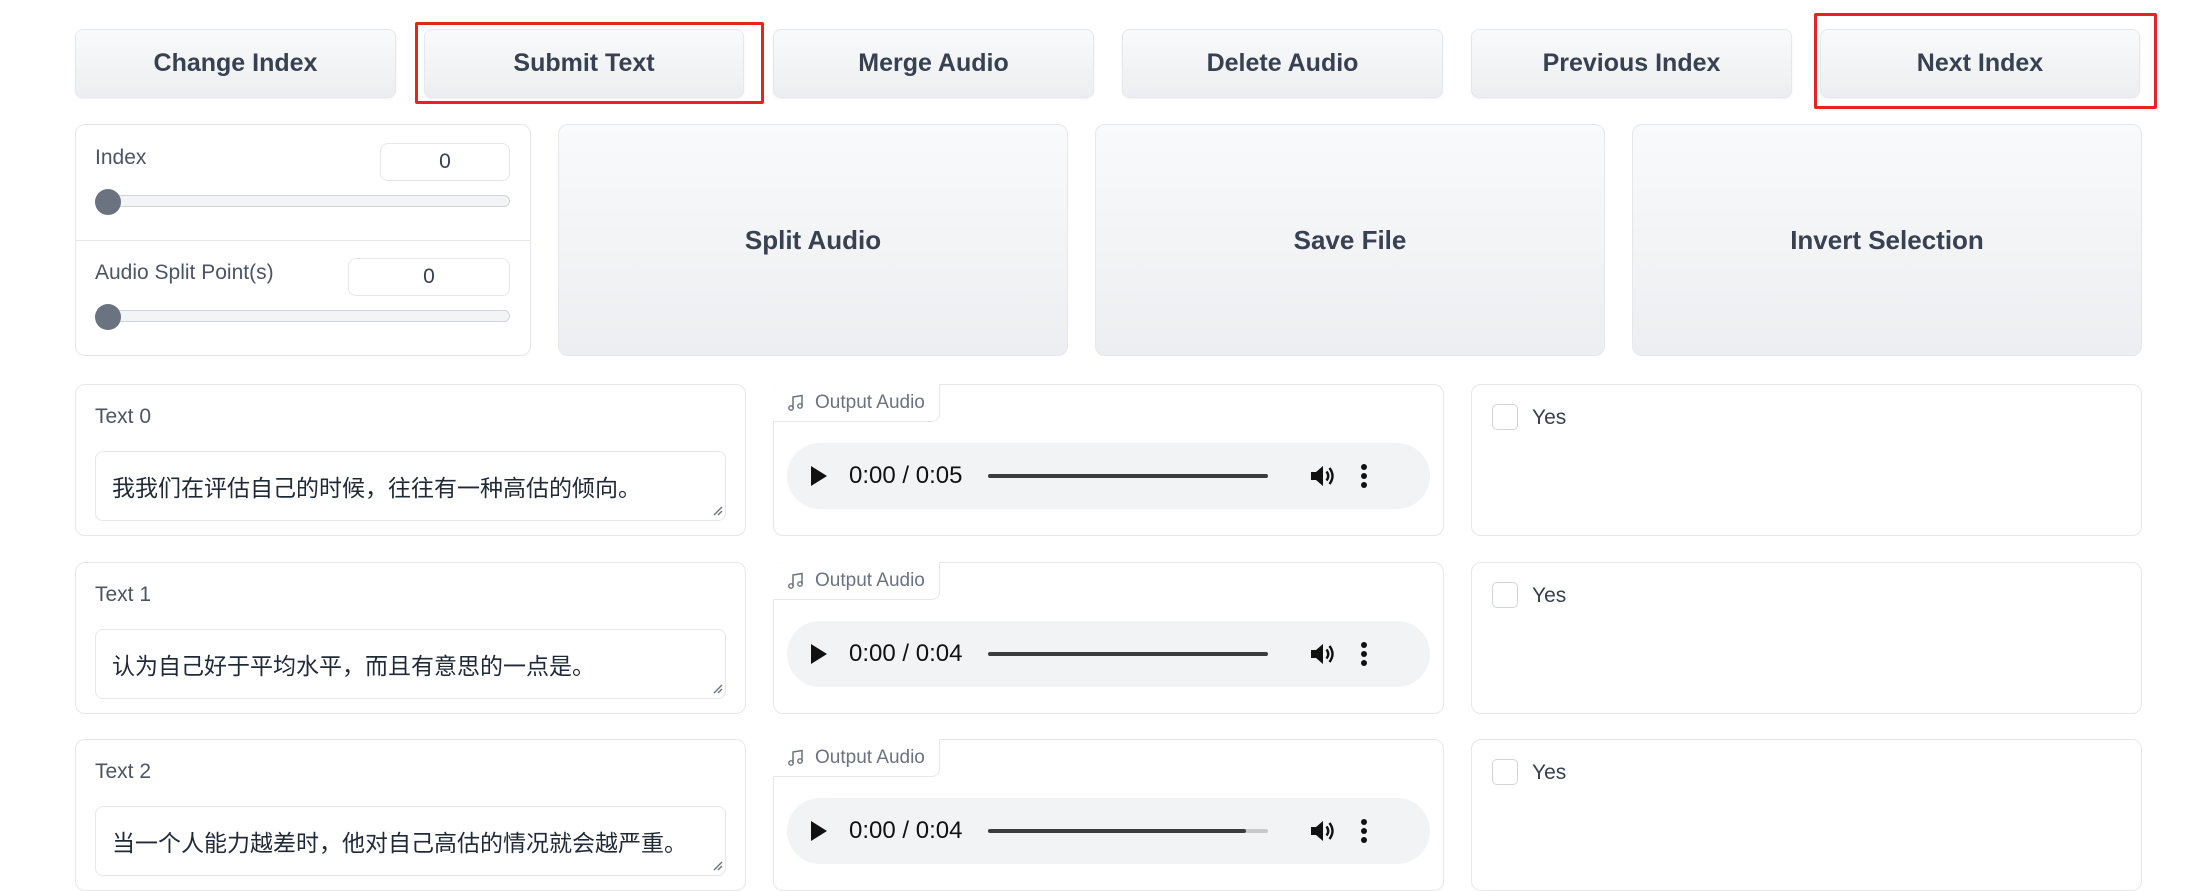 The width and height of the screenshot is (2203, 891). I want to click on previous-index-button: Previous Index, so click(1631, 63).